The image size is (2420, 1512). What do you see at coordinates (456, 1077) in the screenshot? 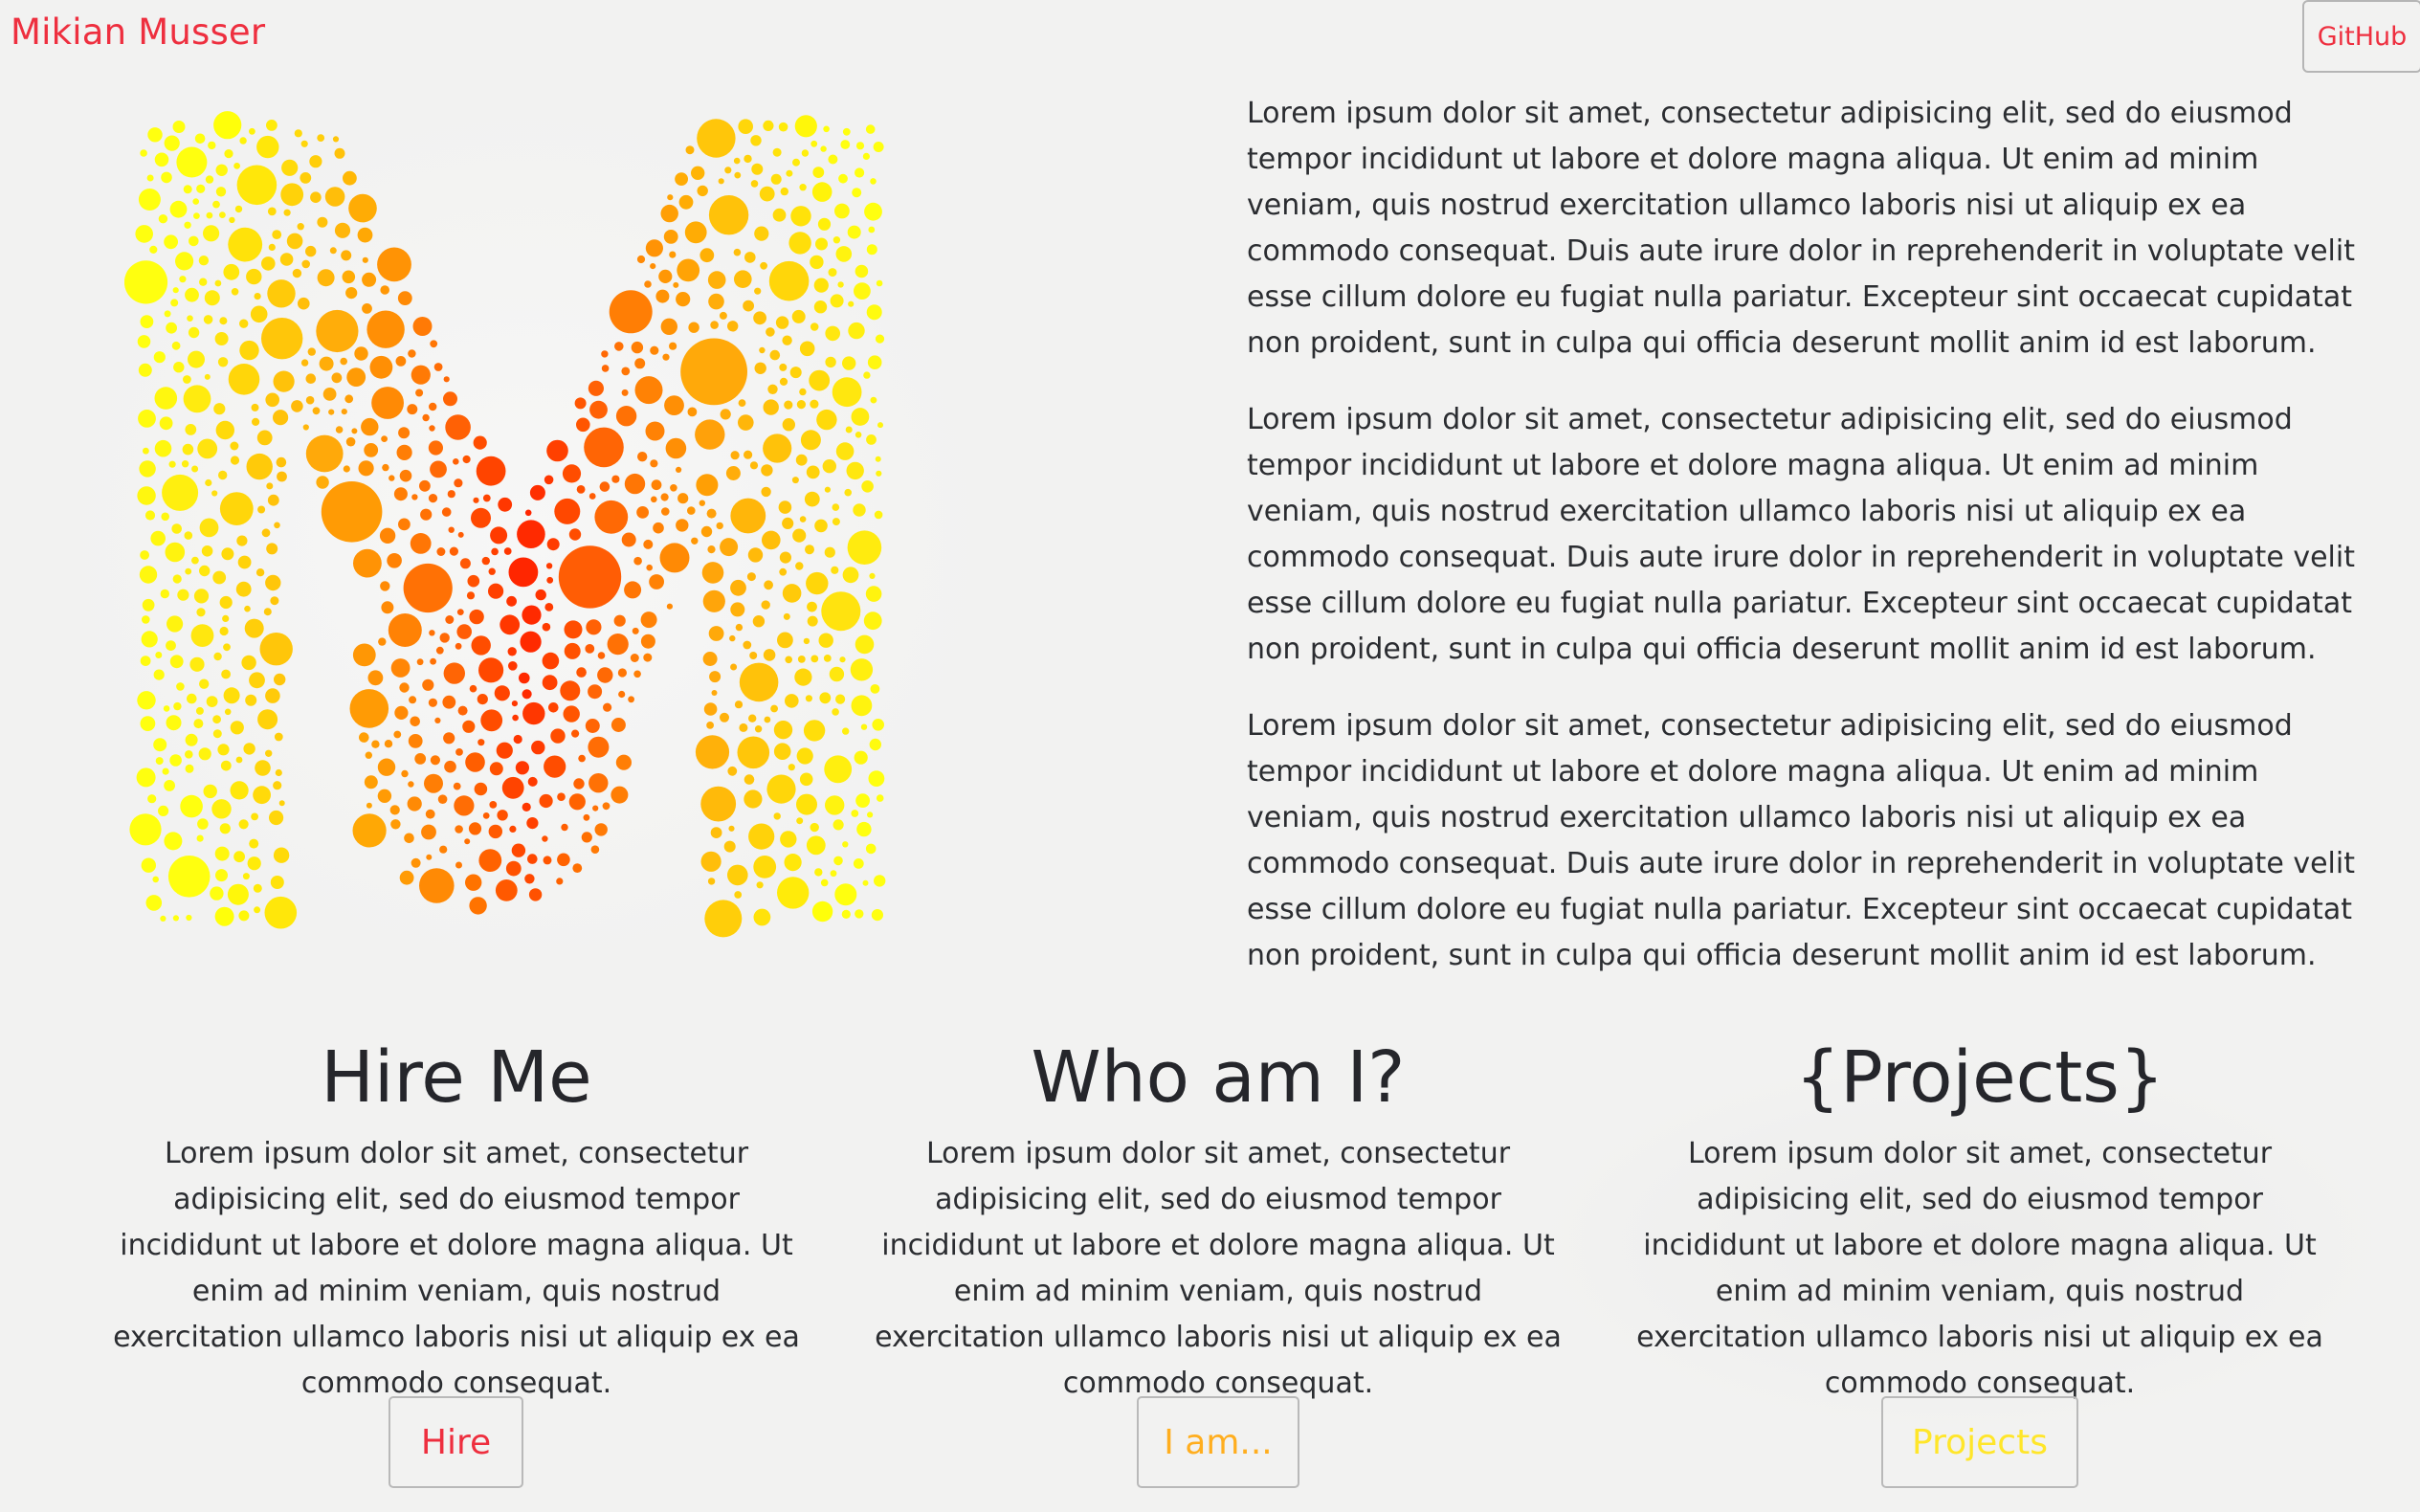
I see `hire-title: Hire Me` at bounding box center [456, 1077].